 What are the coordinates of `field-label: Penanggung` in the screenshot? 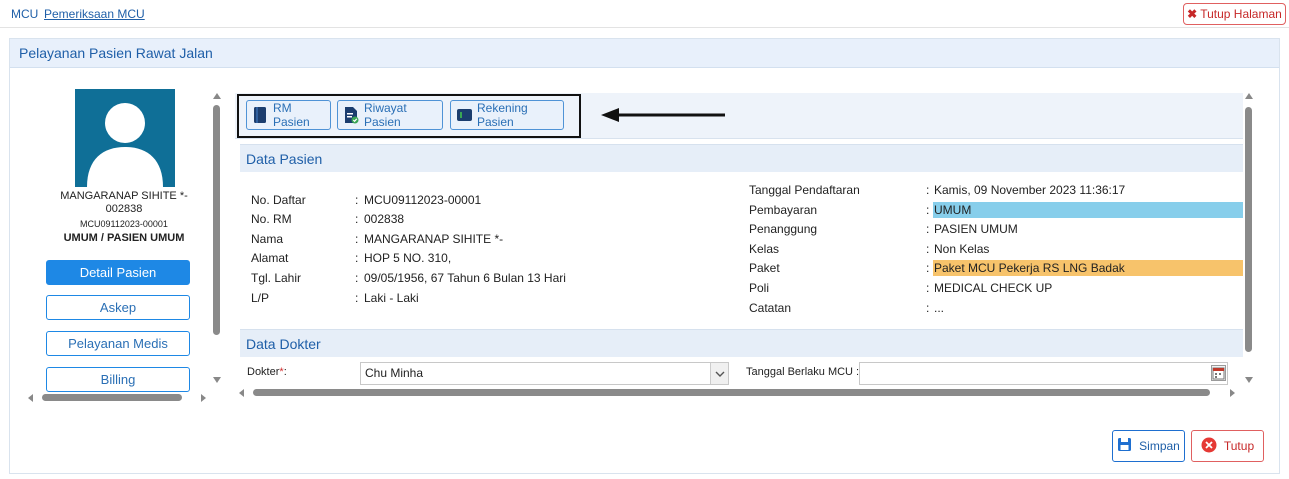 It's located at (783, 229).